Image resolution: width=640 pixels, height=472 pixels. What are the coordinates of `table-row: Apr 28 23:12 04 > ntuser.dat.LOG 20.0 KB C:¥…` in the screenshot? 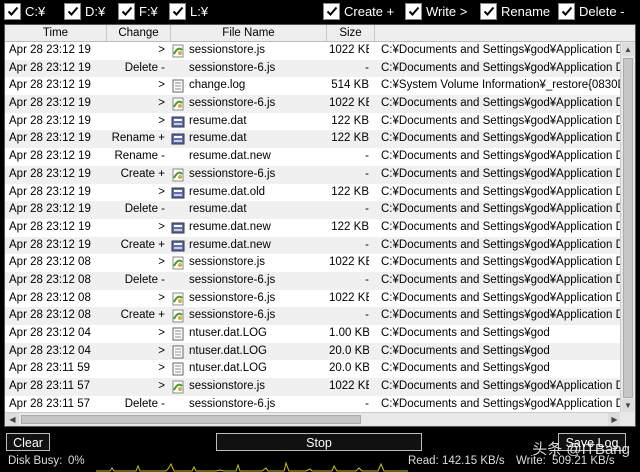 It's located at (313, 351).